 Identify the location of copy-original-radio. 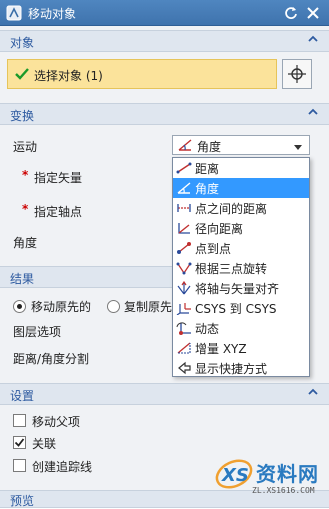
(113, 306).